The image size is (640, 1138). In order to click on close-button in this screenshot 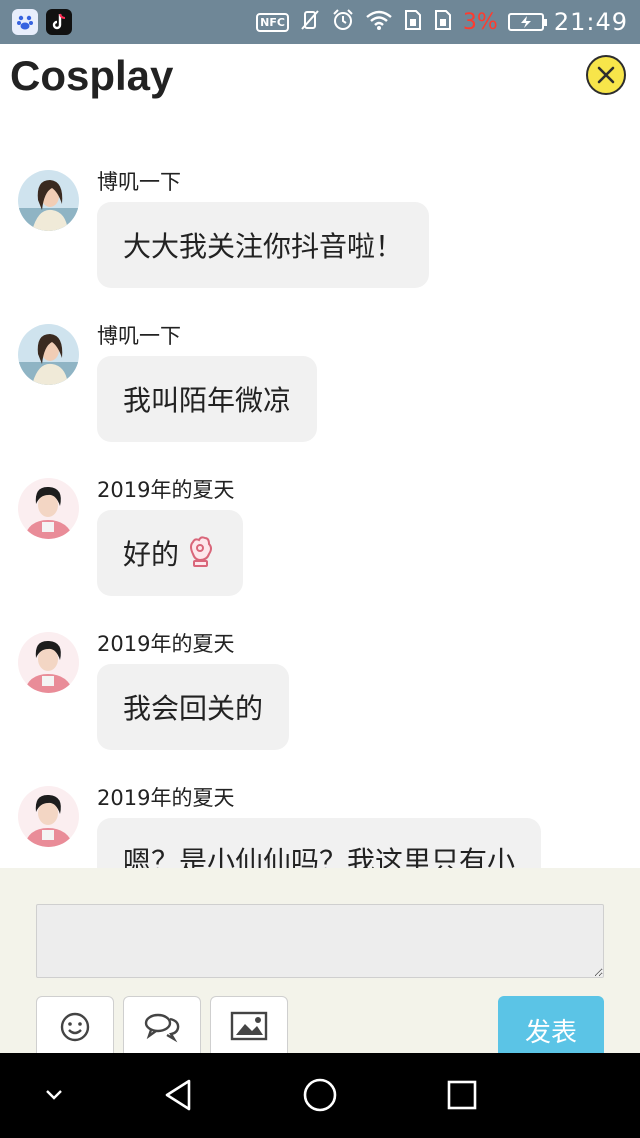, I will do `click(606, 75)`.